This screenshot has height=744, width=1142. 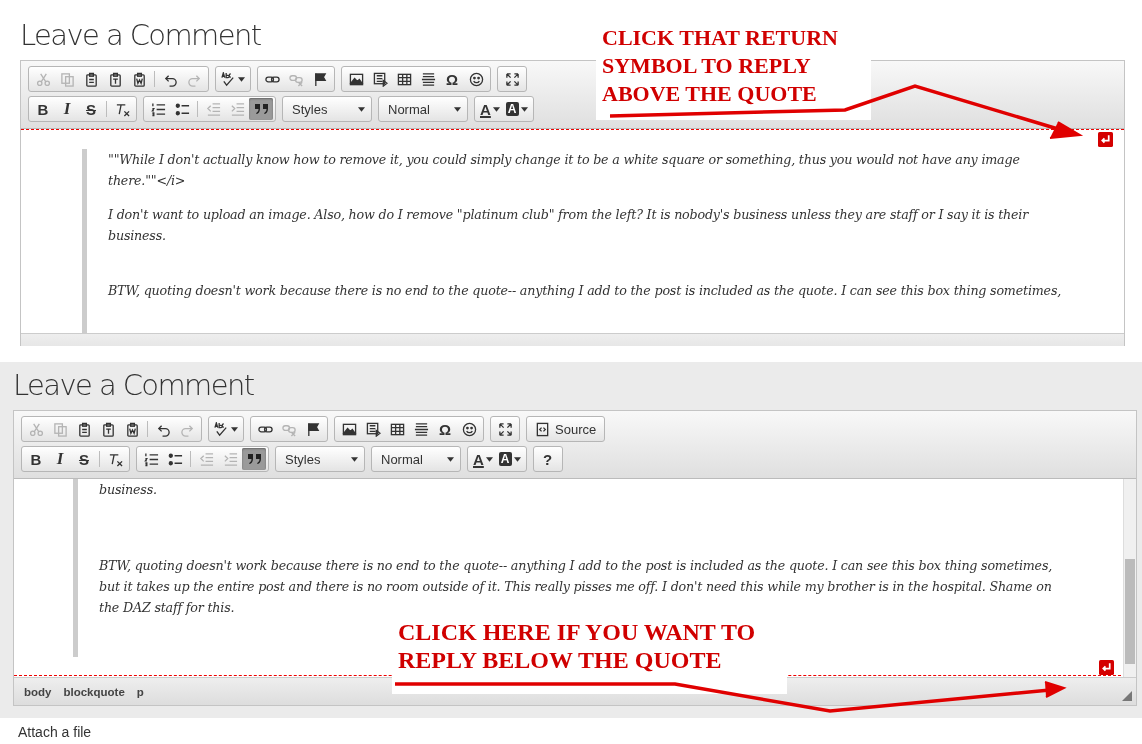 What do you see at coordinates (1129, 578) in the screenshot?
I see `scrollbar` at bounding box center [1129, 578].